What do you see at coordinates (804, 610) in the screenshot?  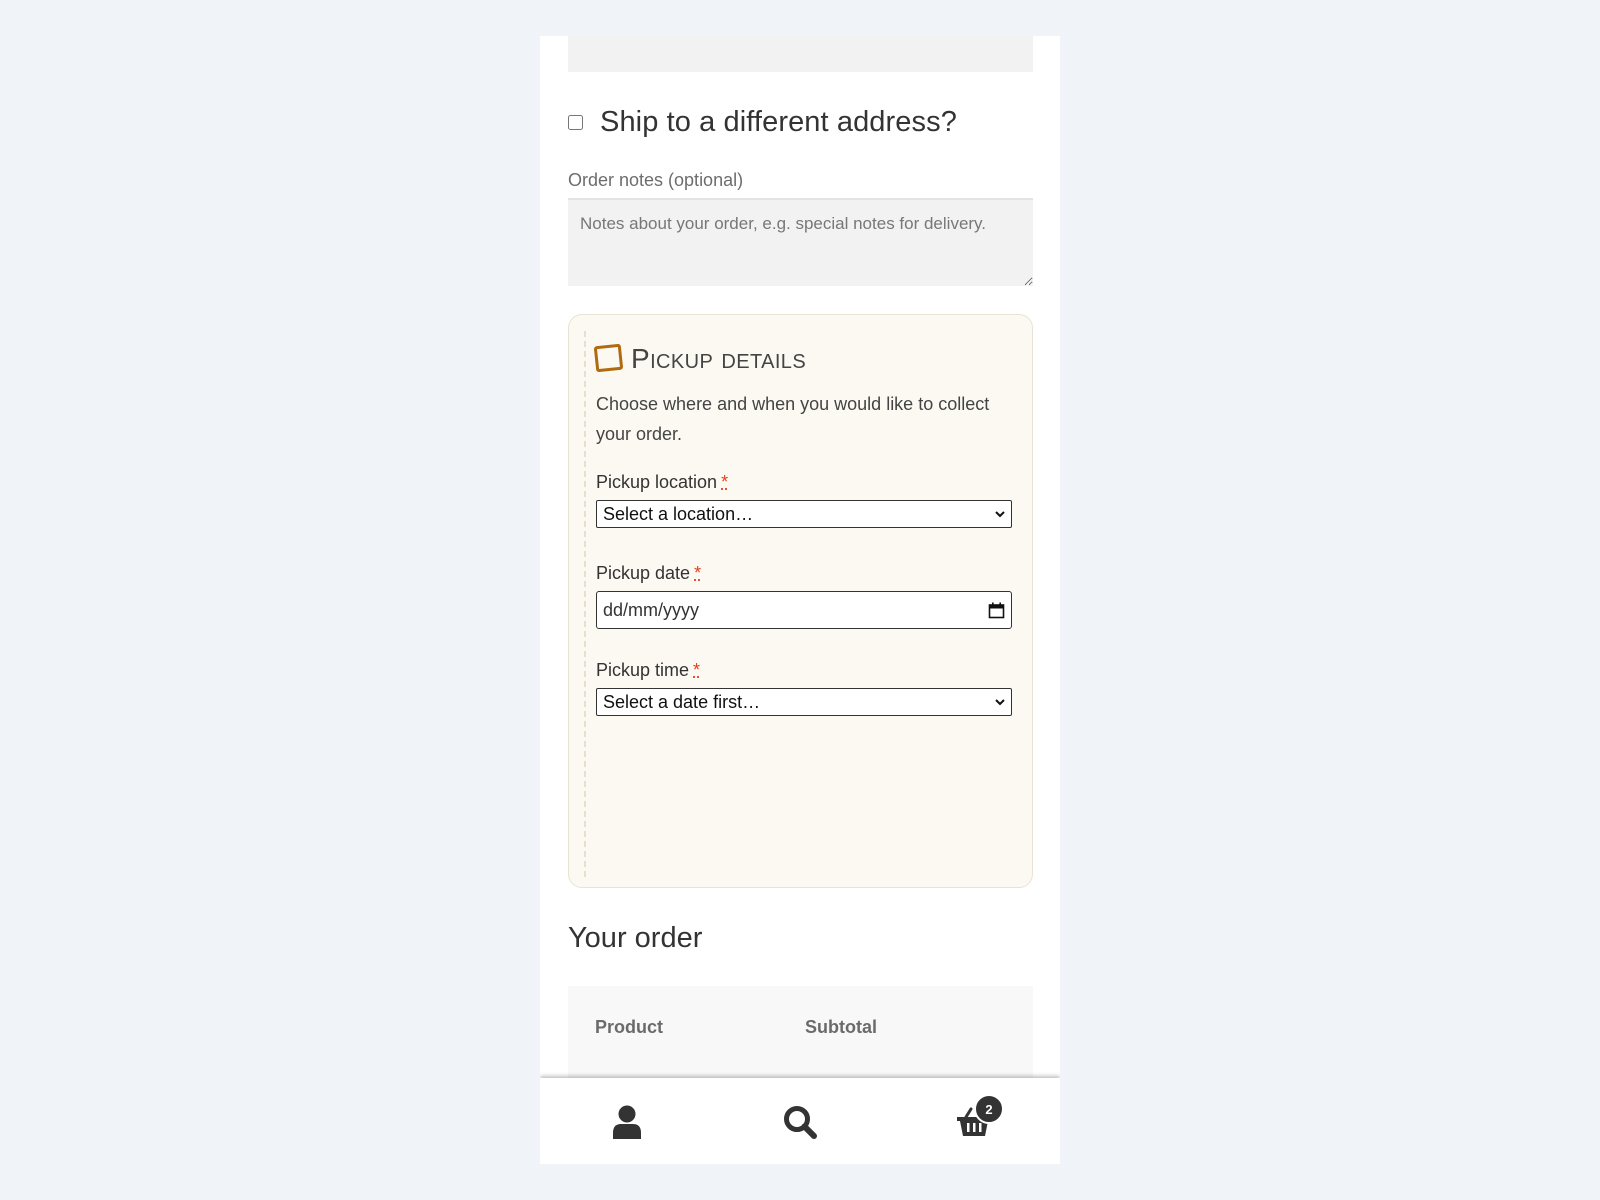 I see `pickup-date-input: dd/mm/yyyy` at bounding box center [804, 610].